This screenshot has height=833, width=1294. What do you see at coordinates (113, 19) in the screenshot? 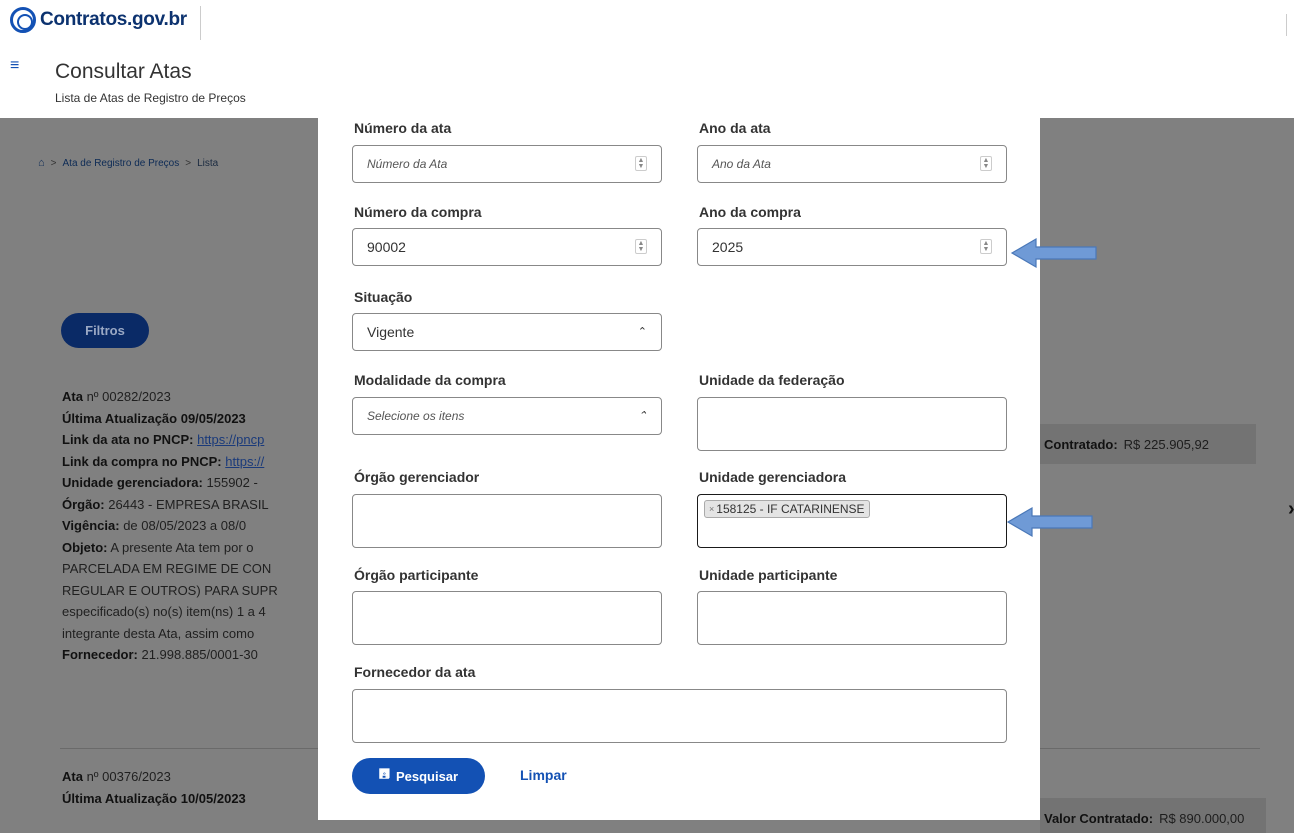
I see `logo-text: Contratos.gov.br` at bounding box center [113, 19].